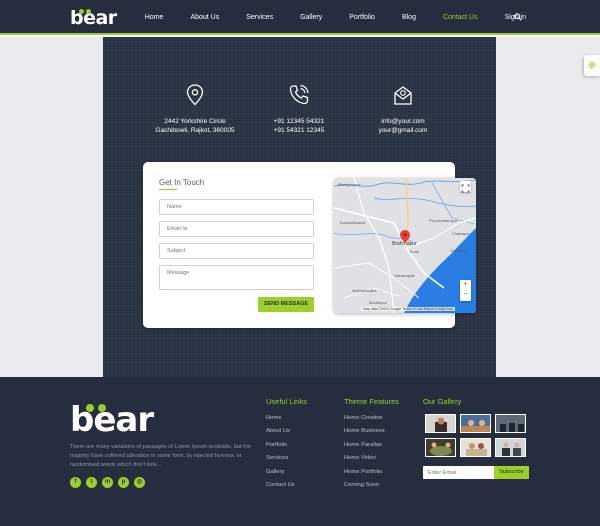 Image resolution: width=600 pixels, height=526 pixels. Describe the element at coordinates (361, 485) in the screenshot. I see `footer-link-coming-soon: Coming Soon` at that location.